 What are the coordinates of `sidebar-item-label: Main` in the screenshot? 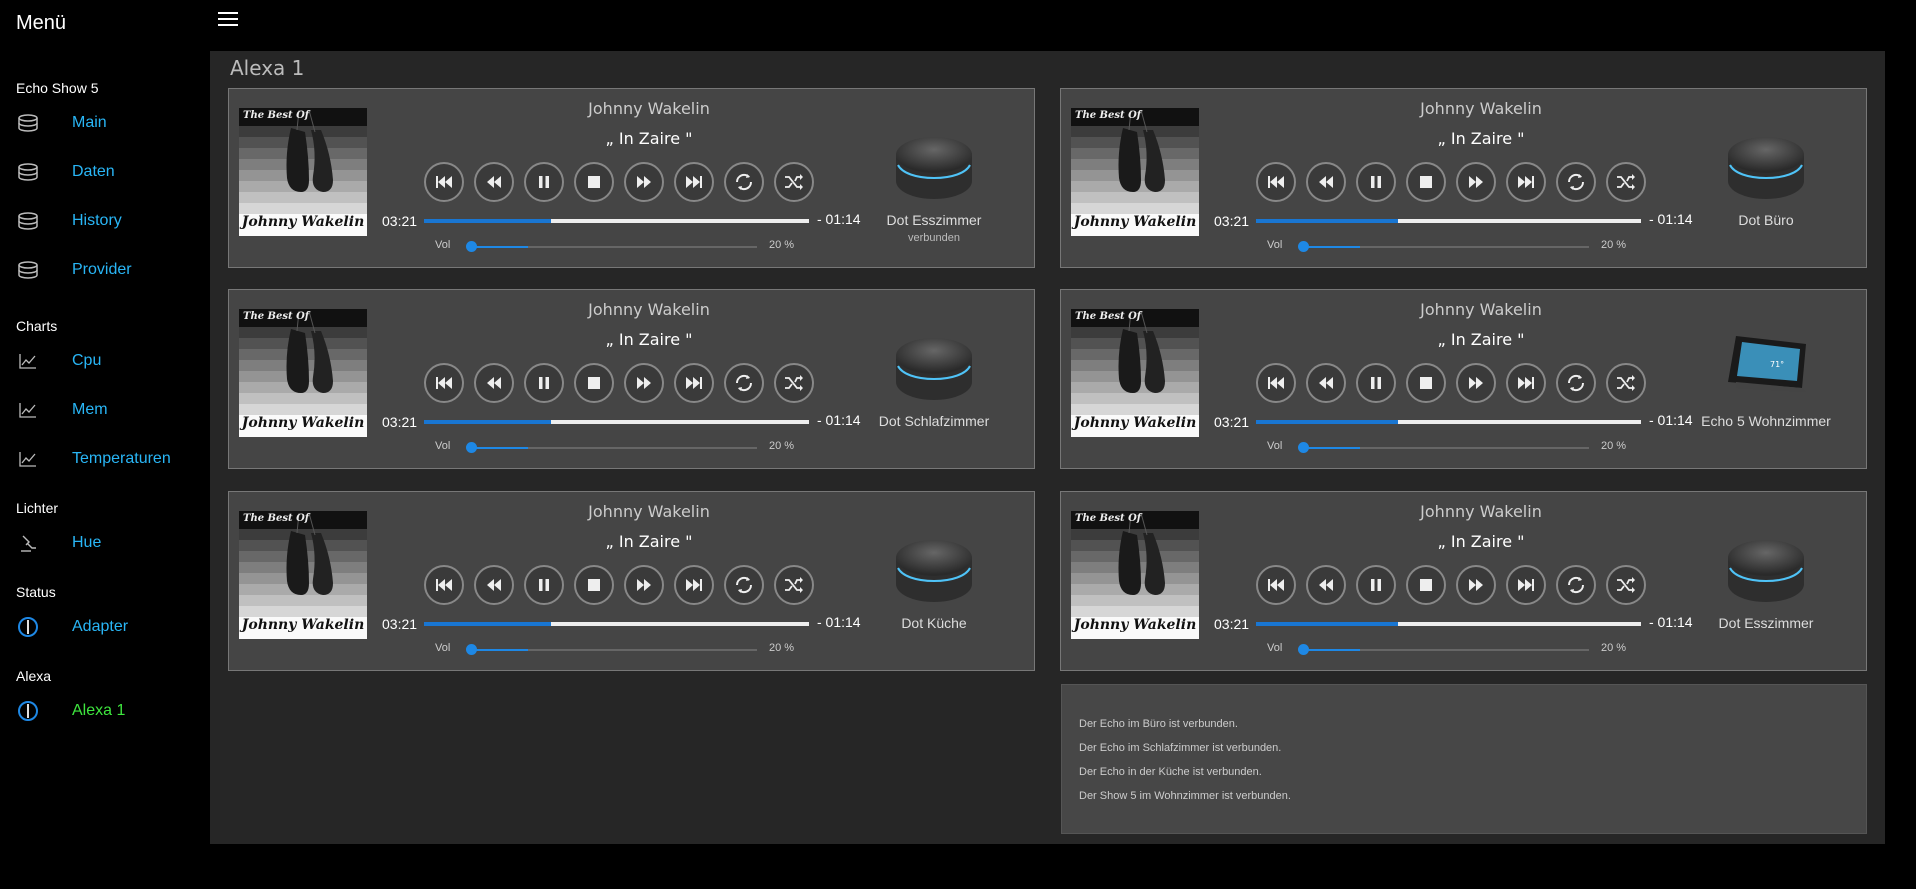 It's located at (89, 122).